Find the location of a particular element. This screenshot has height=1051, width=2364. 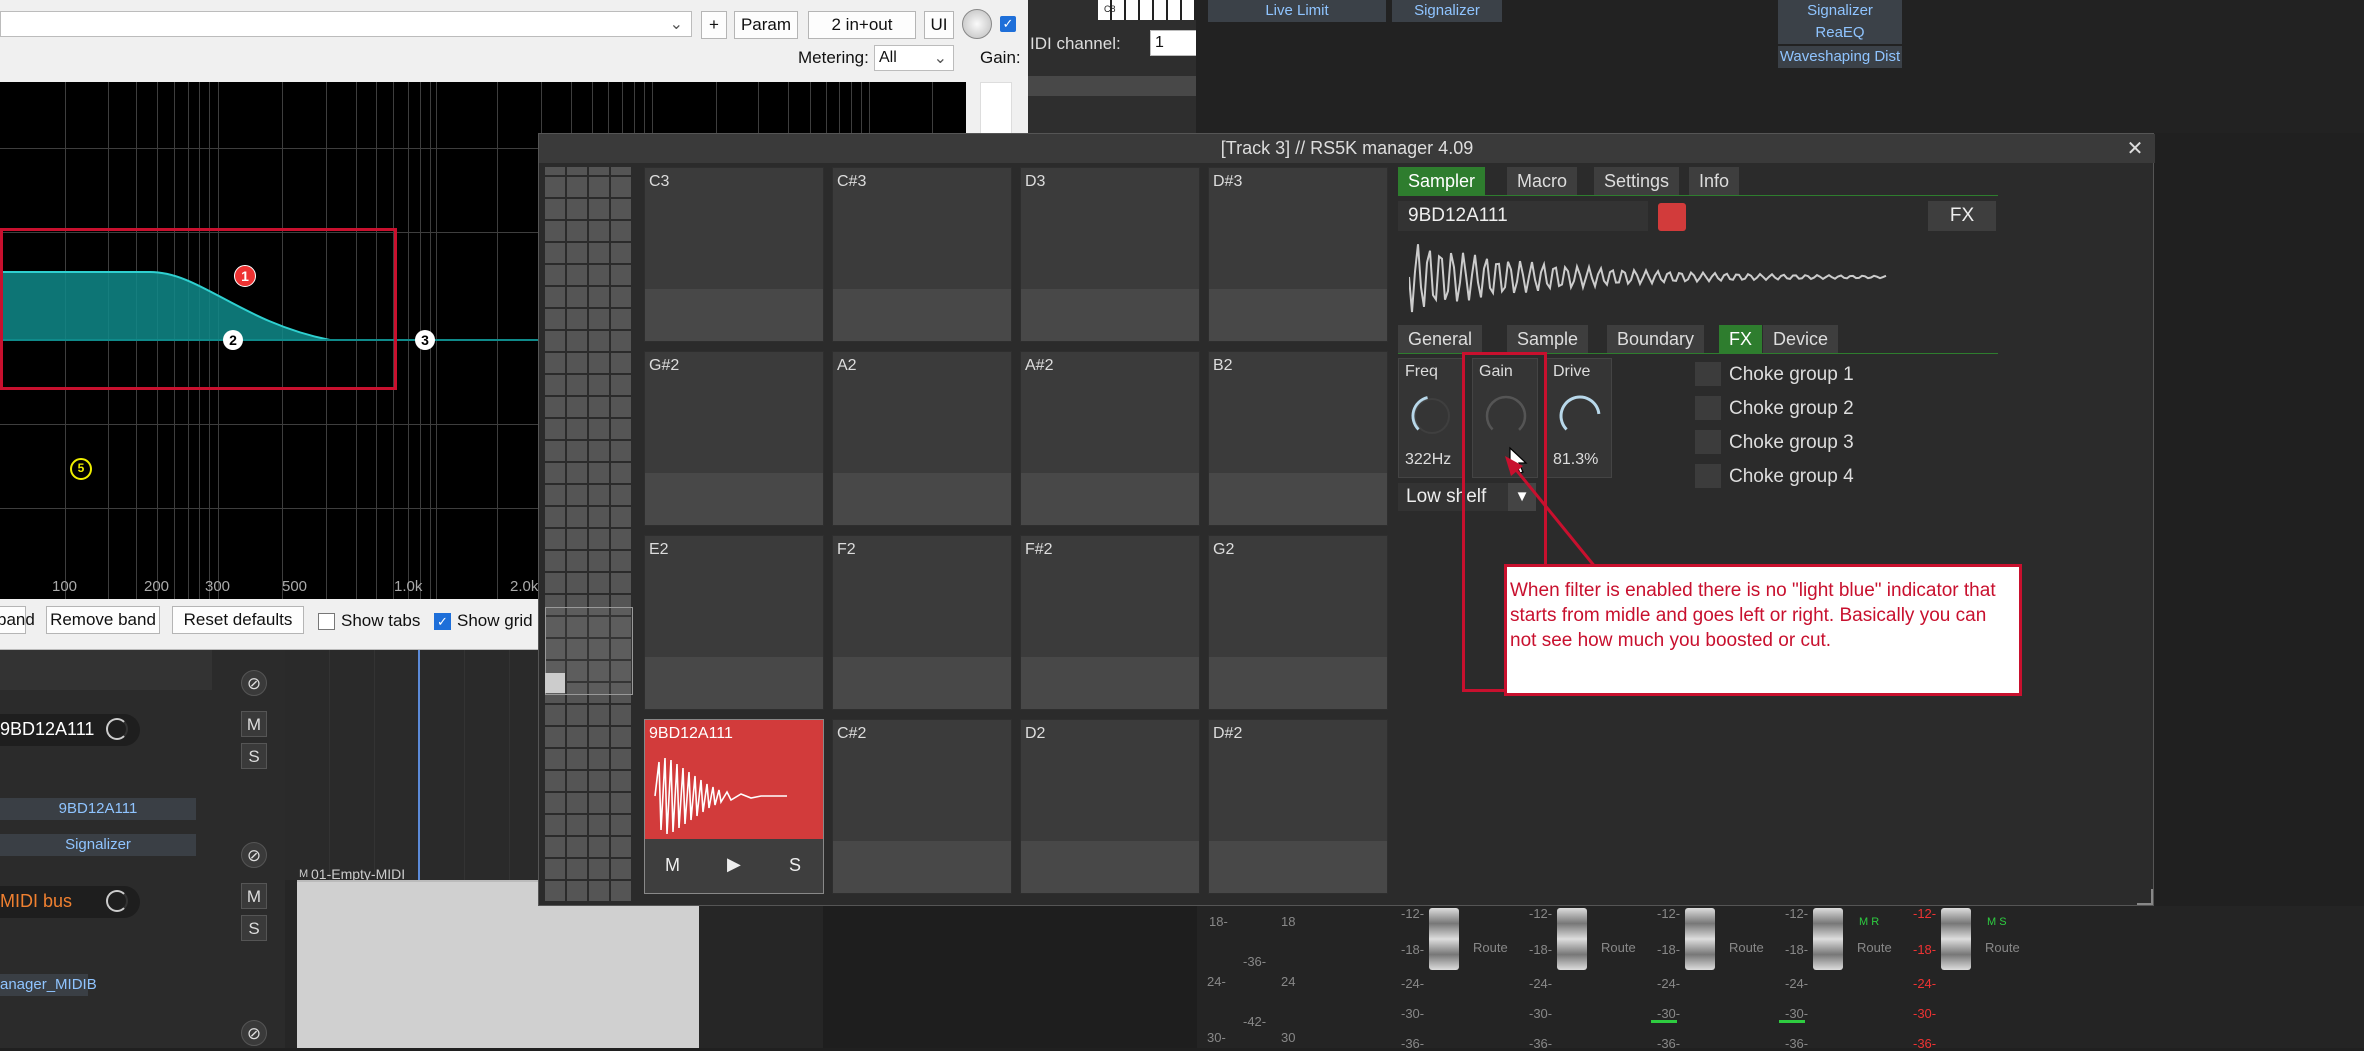

preset-combo: ⌄ is located at coordinates (346, 24).